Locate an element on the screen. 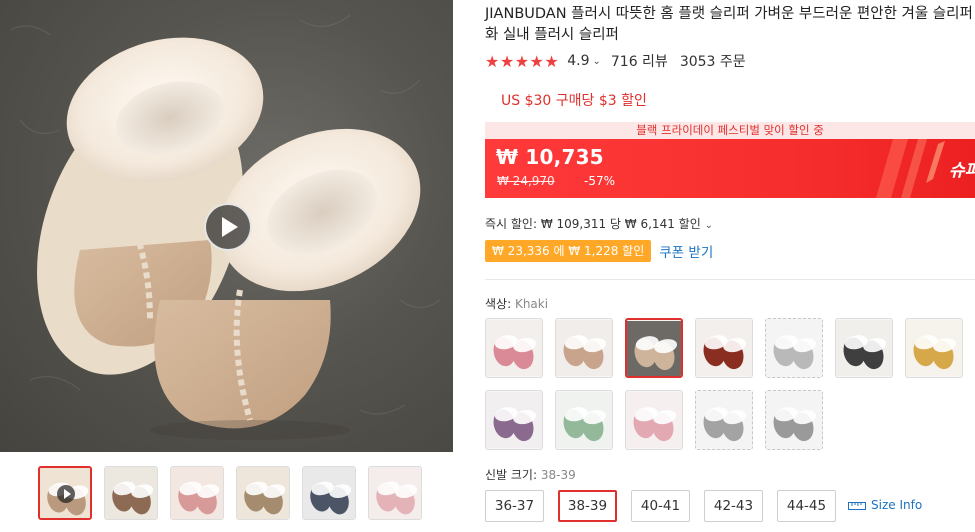 The height and width of the screenshot is (532, 975). star-rating-icon: ★★★★★ is located at coordinates (522, 61).